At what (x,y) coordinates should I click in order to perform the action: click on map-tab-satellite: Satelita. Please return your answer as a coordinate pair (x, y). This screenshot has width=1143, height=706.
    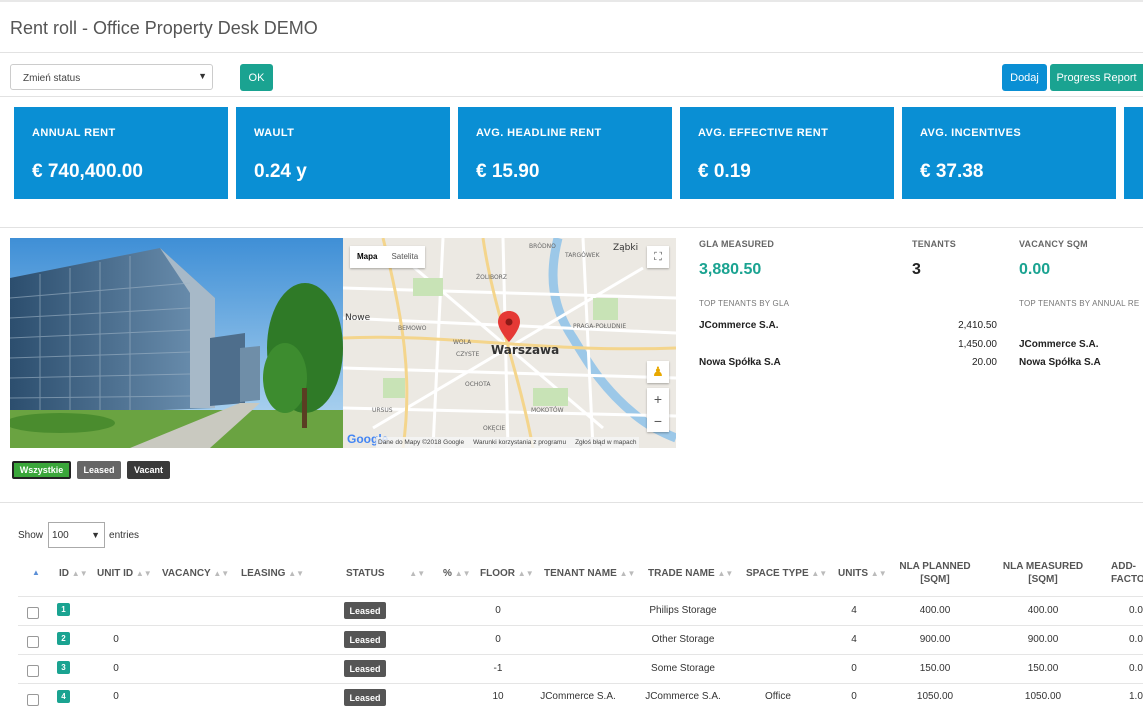
    Looking at the image, I should click on (404, 257).